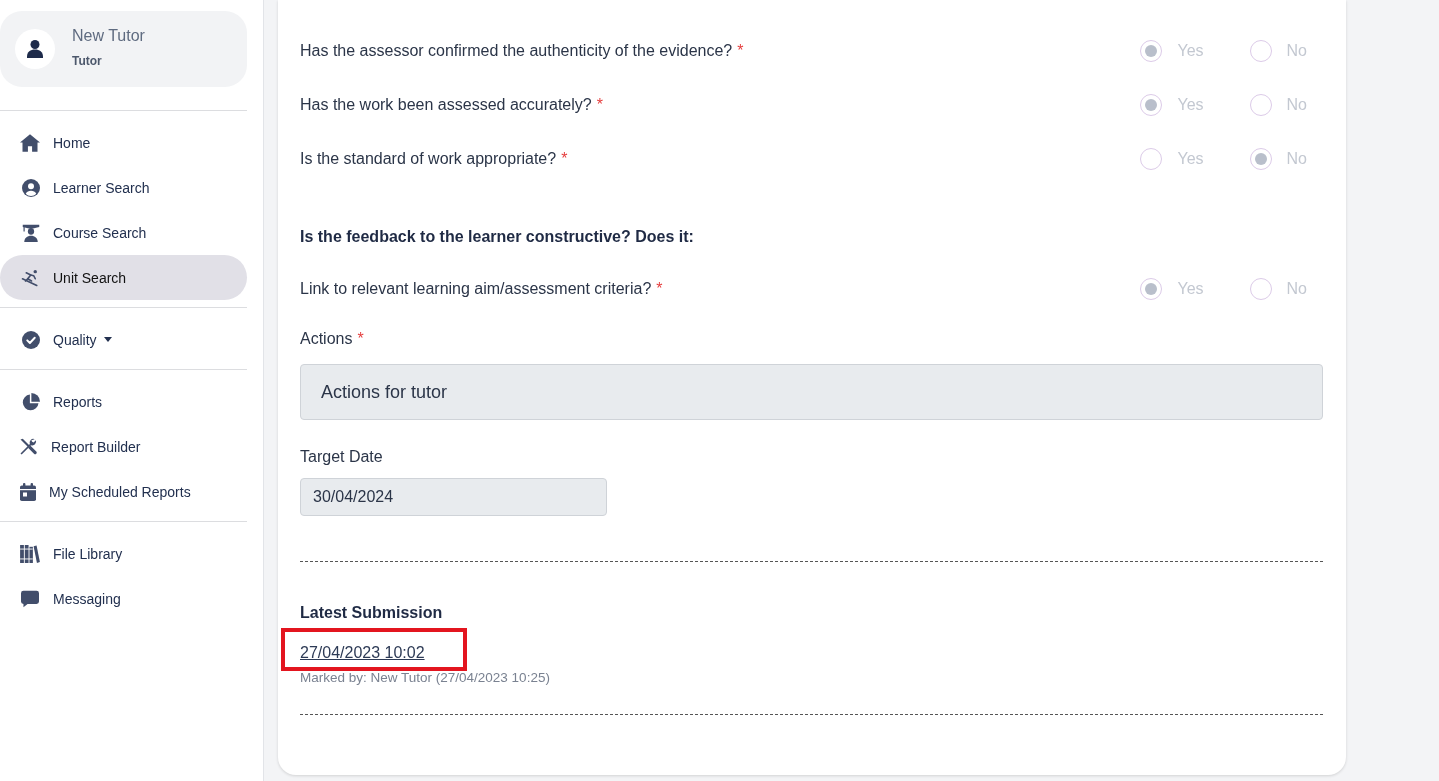  I want to click on check-circle-icon, so click(31, 339).